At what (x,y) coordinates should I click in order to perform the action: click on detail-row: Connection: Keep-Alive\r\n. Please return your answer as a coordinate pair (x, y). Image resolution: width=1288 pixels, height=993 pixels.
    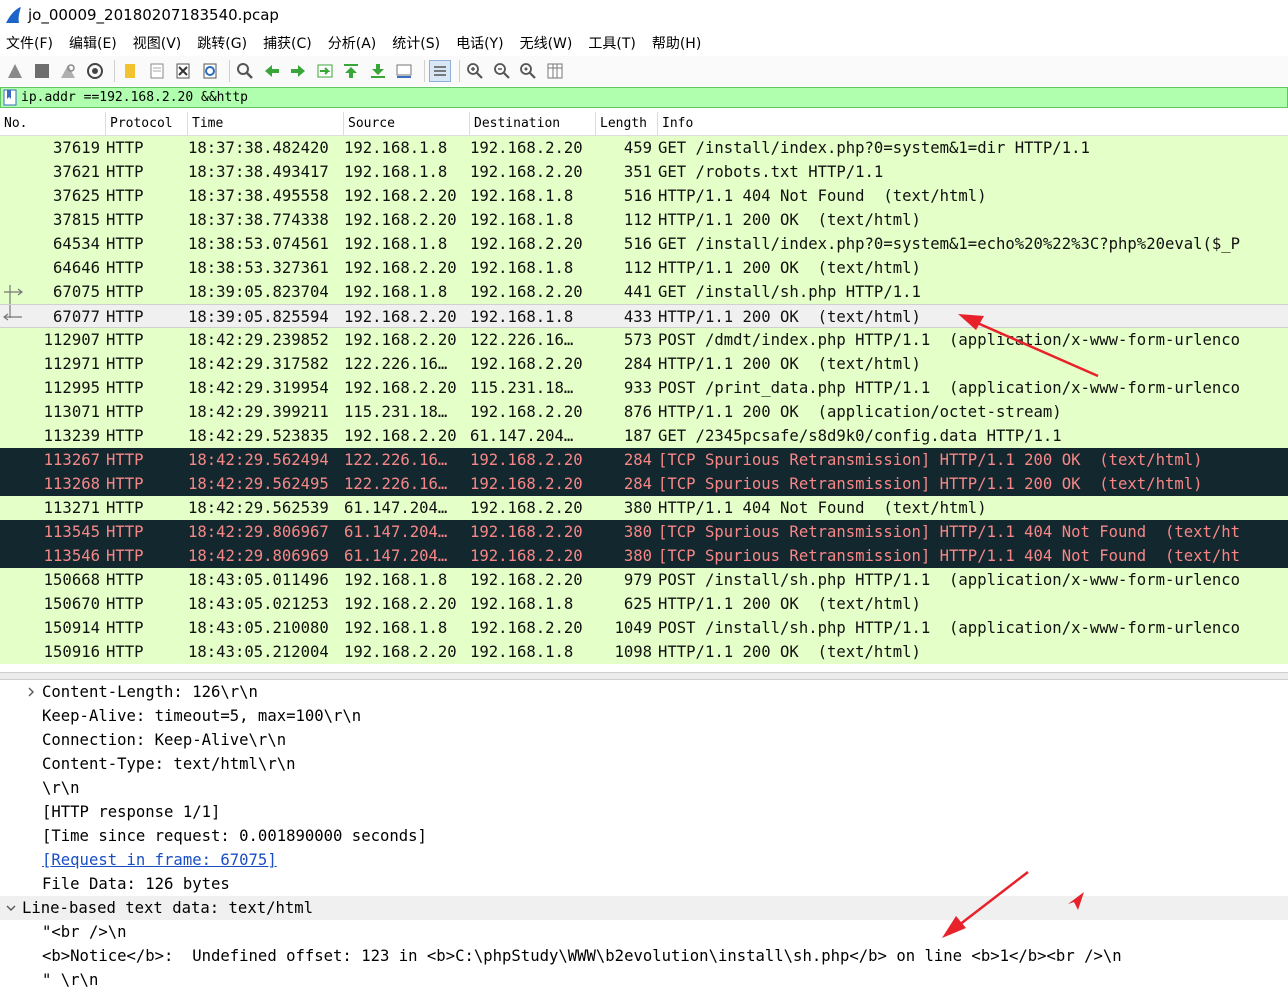
    Looking at the image, I should click on (644, 740).